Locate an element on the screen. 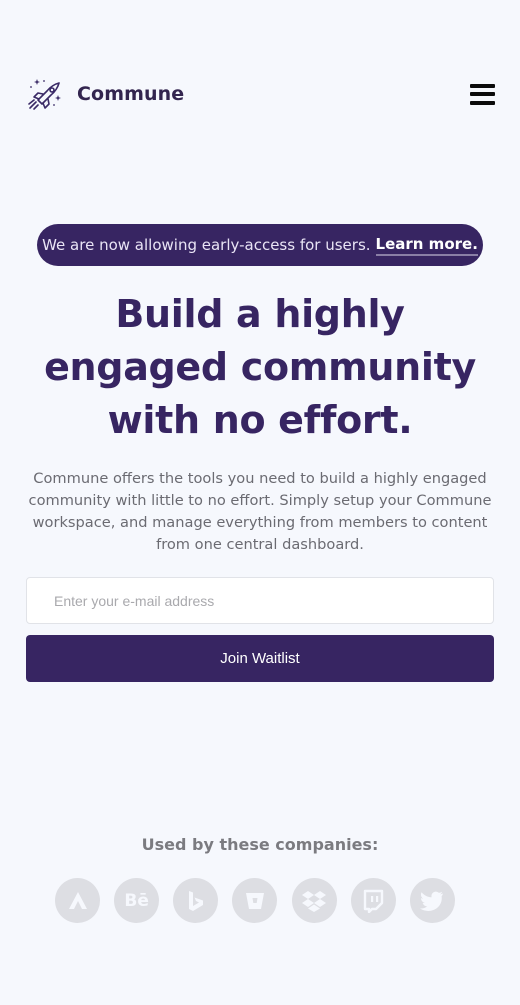 The height and width of the screenshot is (1005, 520). dropbox-glyph is located at coordinates (314, 901).